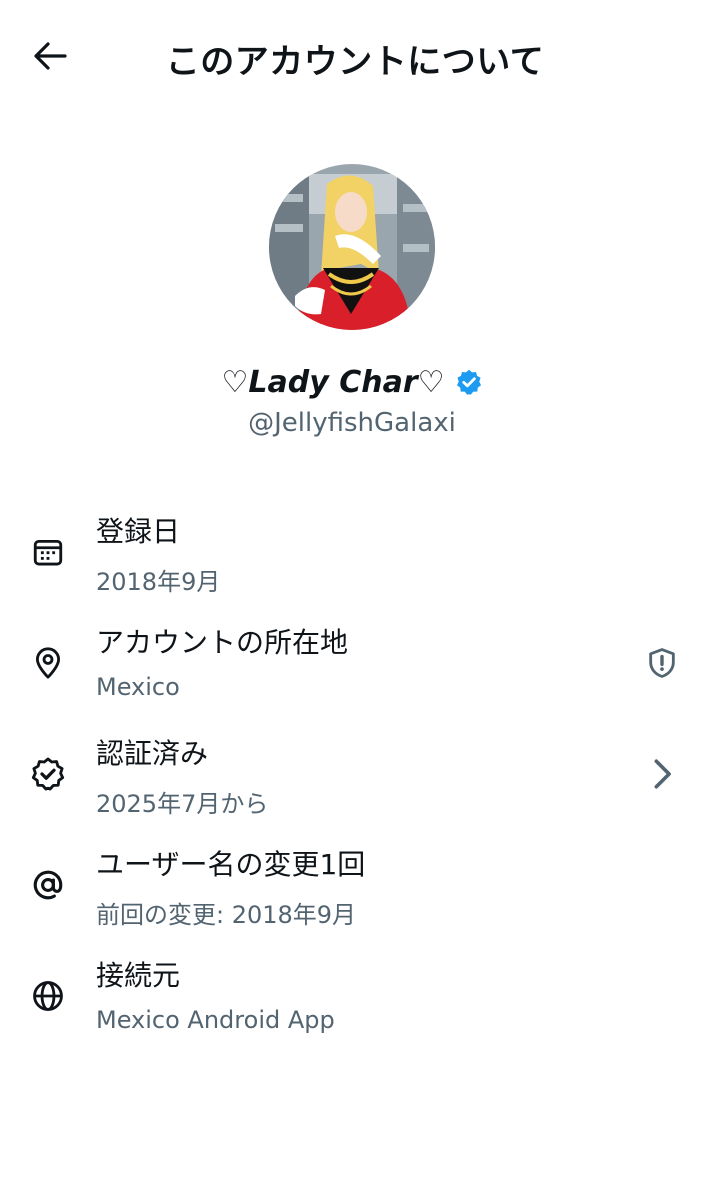 This screenshot has width=704, height=1200. I want to click on location-pin-icon, so click(48, 663).